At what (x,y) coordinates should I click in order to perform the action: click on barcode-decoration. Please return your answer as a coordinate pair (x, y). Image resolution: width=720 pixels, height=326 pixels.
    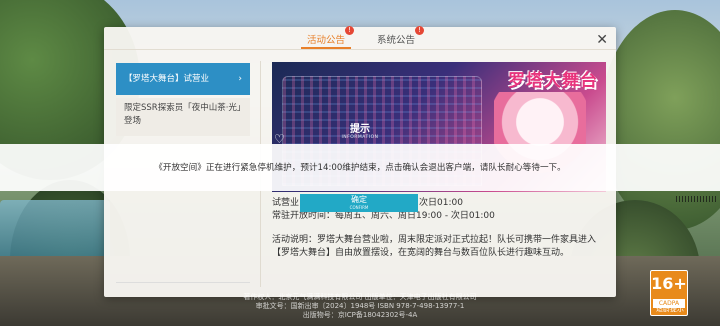
    Looking at the image, I should click on (696, 199).